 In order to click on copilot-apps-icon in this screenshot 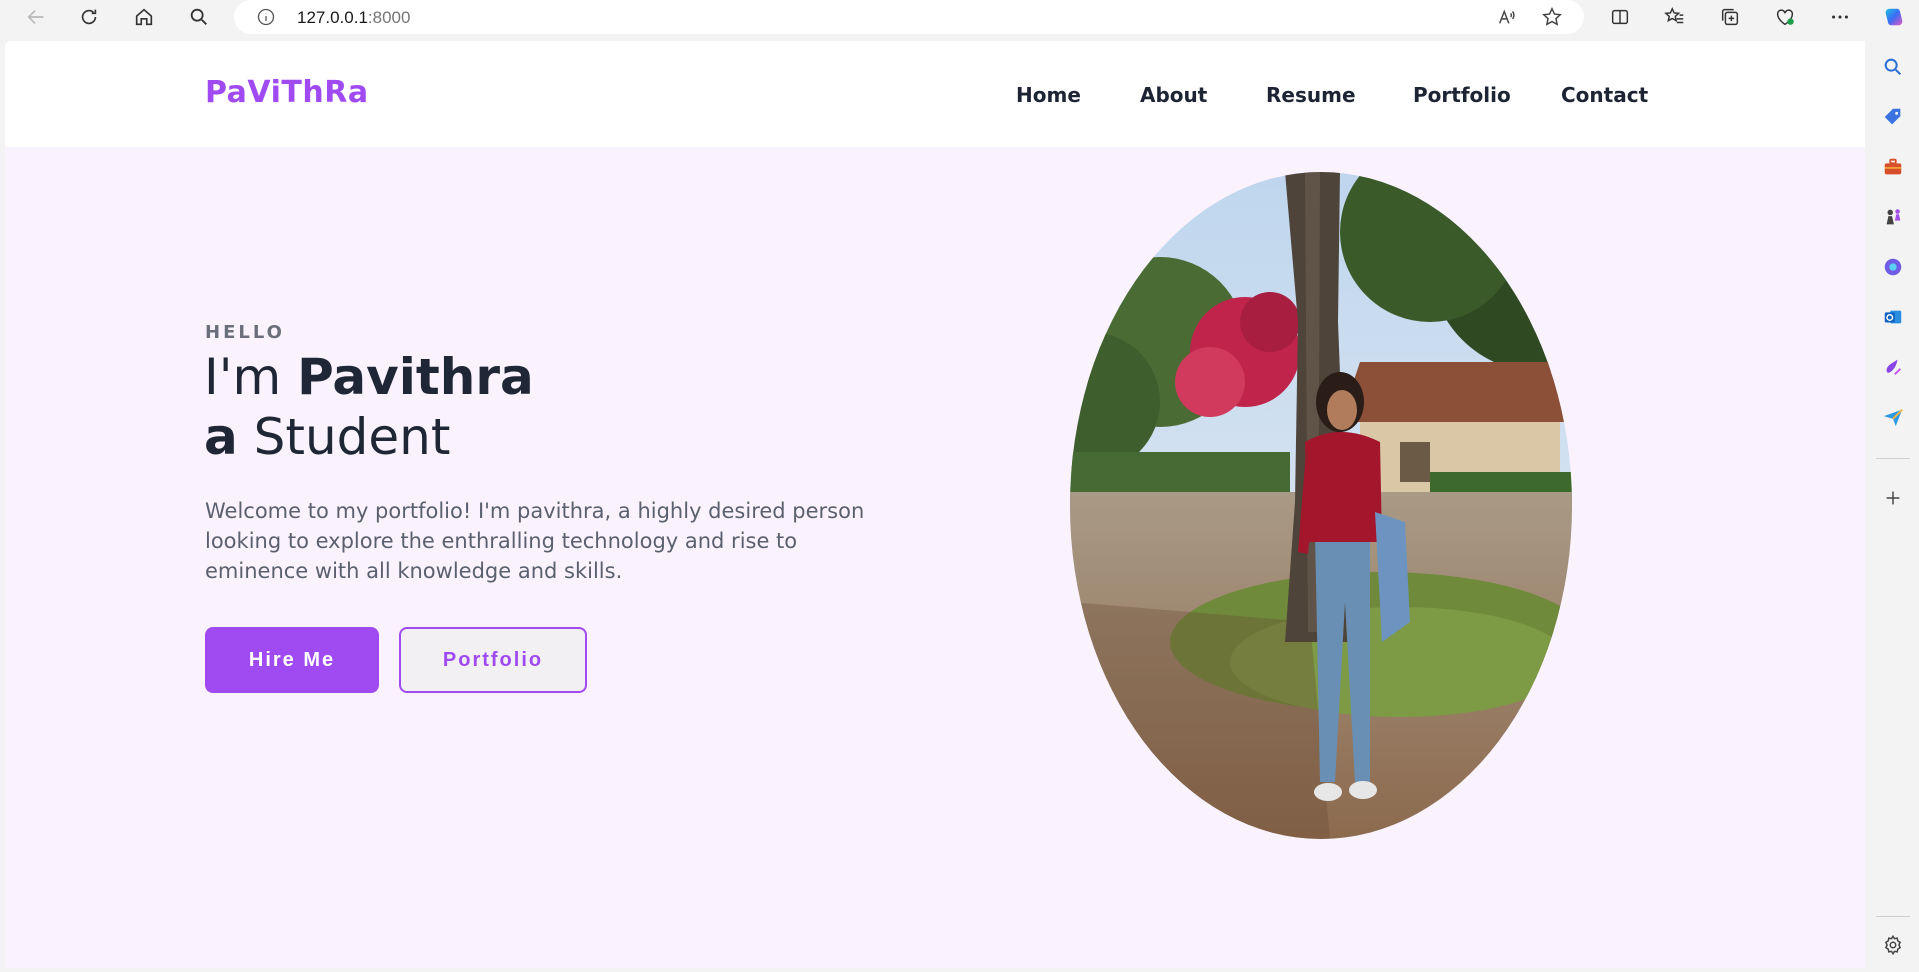, I will do `click(1893, 267)`.